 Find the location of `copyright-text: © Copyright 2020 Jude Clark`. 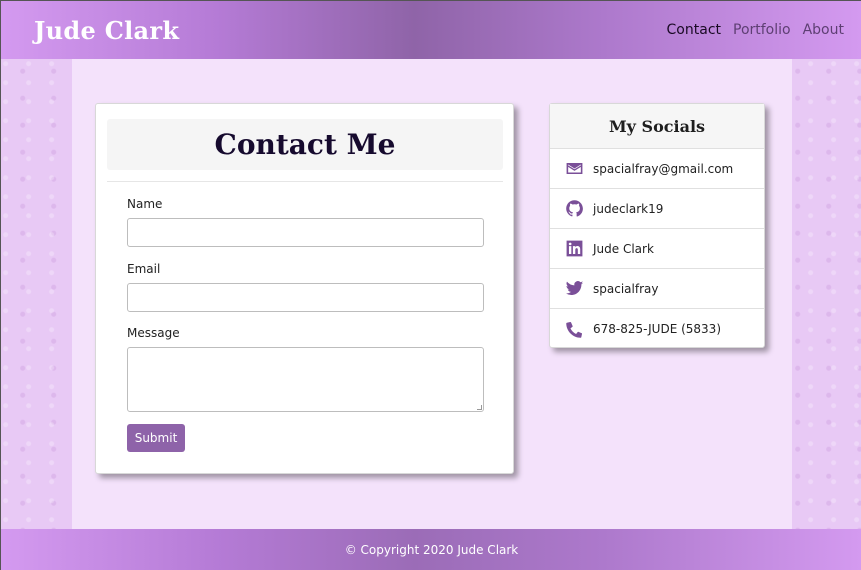

copyright-text: © Copyright 2020 Jude Clark is located at coordinates (431, 550).